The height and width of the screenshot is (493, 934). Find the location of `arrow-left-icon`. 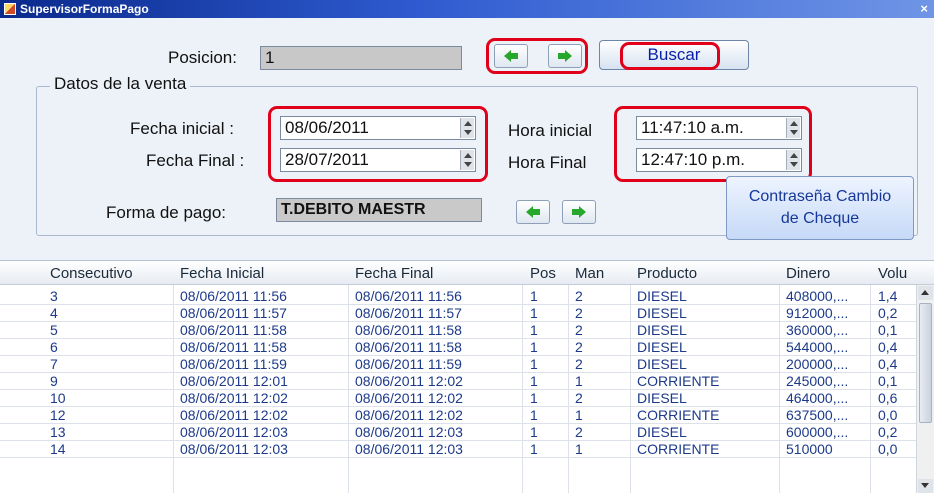

arrow-left-icon is located at coordinates (533, 212).